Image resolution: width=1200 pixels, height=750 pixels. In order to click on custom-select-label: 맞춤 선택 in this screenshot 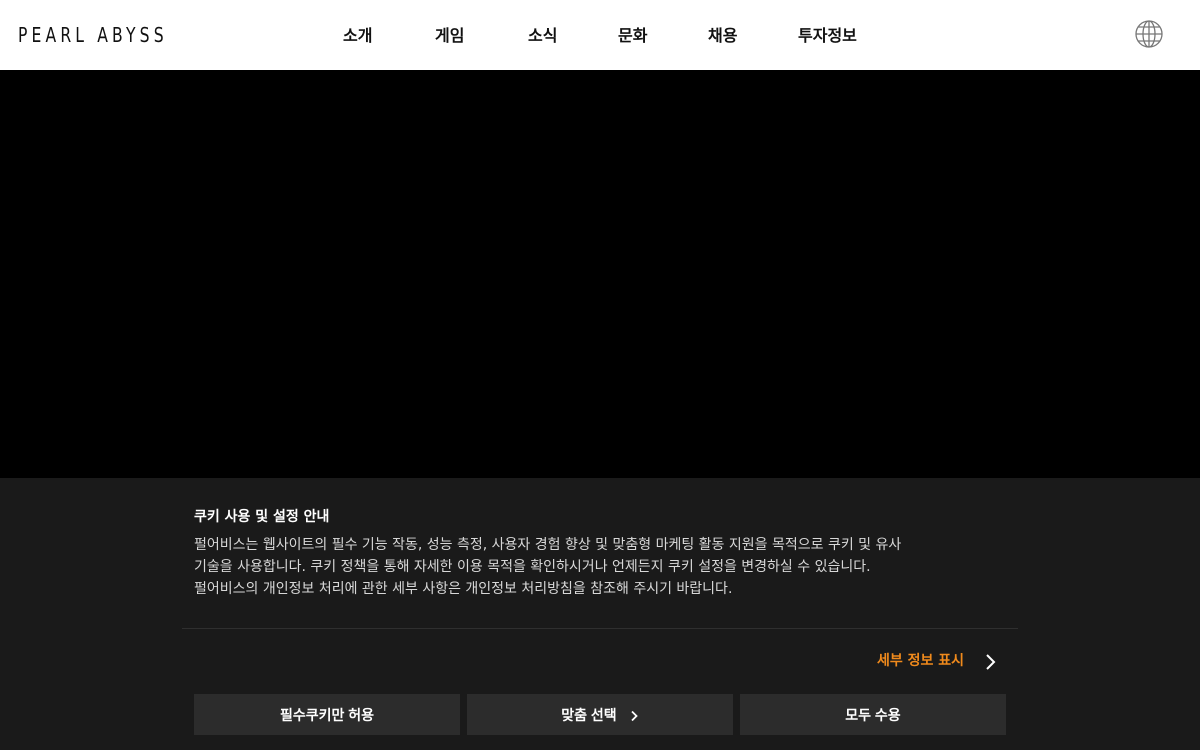, I will do `click(589, 714)`.